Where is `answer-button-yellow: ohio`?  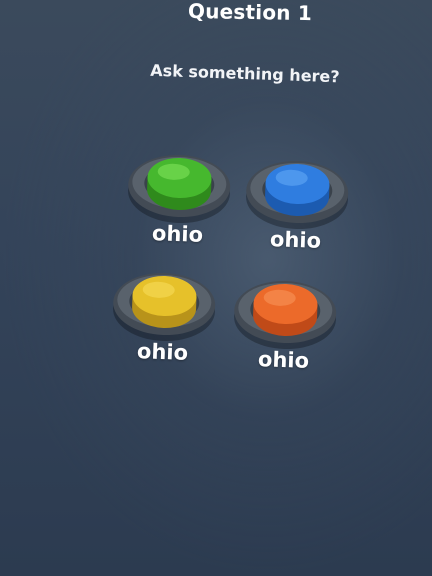
answer-button-yellow: ohio is located at coordinates (162, 339).